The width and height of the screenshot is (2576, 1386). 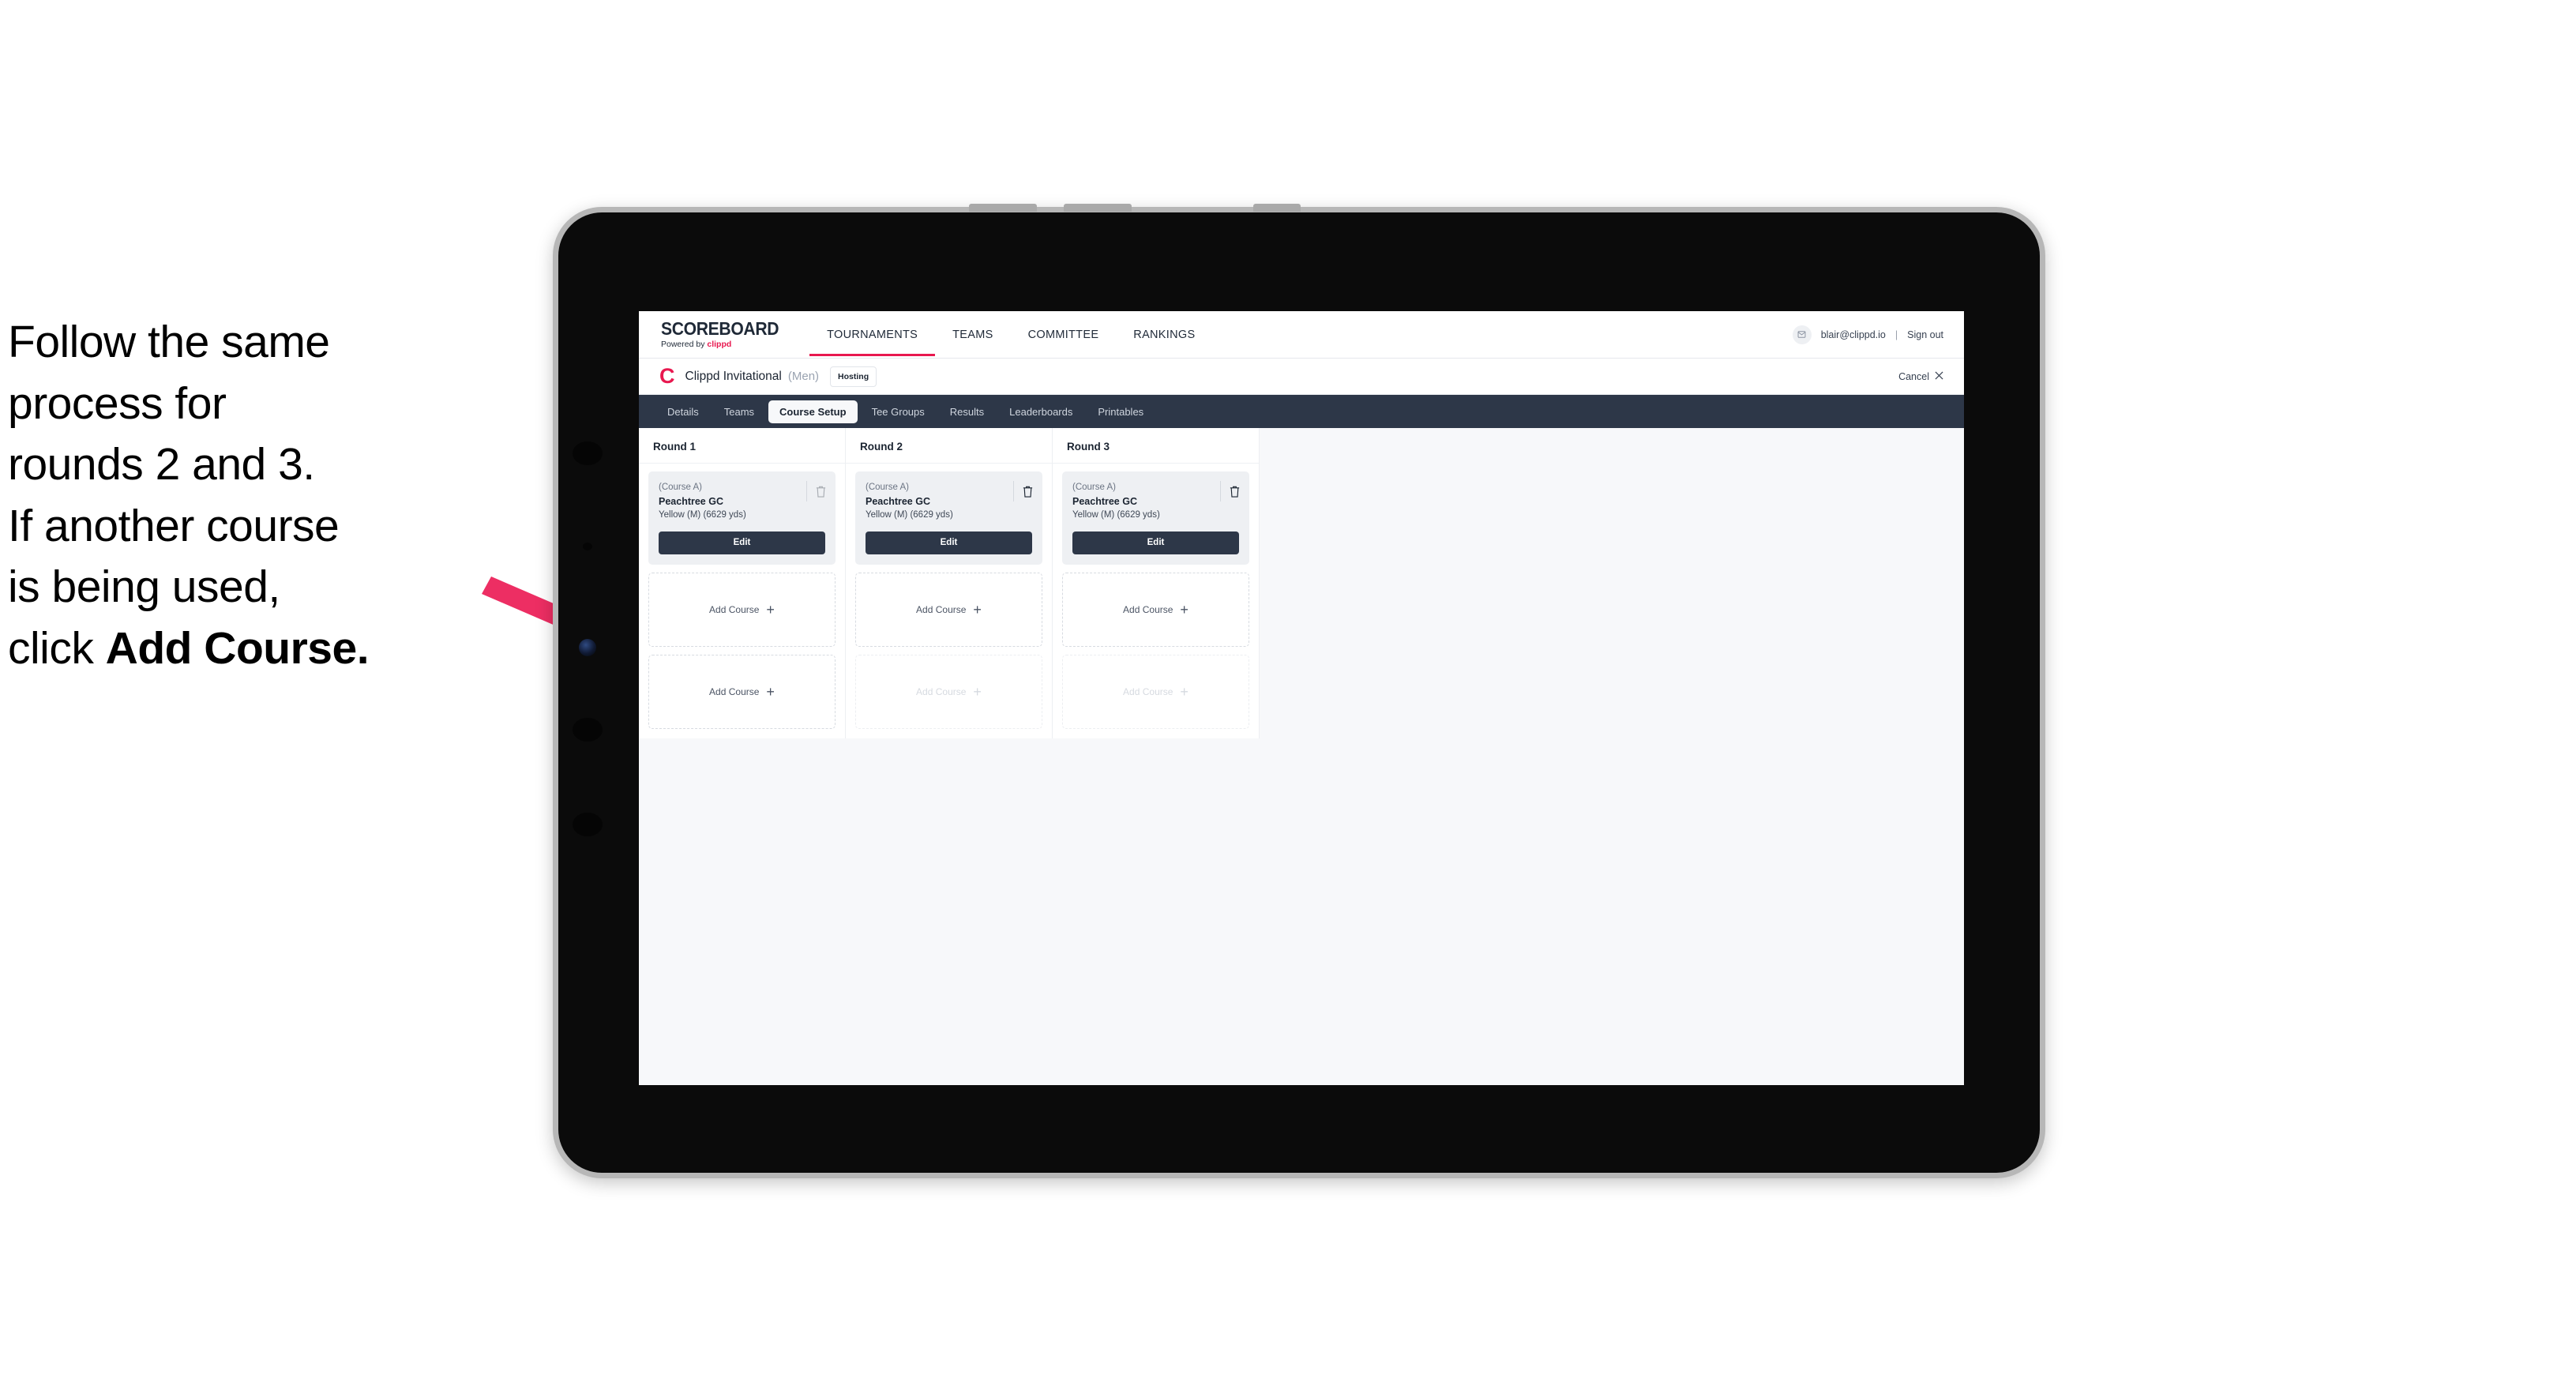 I want to click on nav-item-teams: TEAMS, so click(x=972, y=334).